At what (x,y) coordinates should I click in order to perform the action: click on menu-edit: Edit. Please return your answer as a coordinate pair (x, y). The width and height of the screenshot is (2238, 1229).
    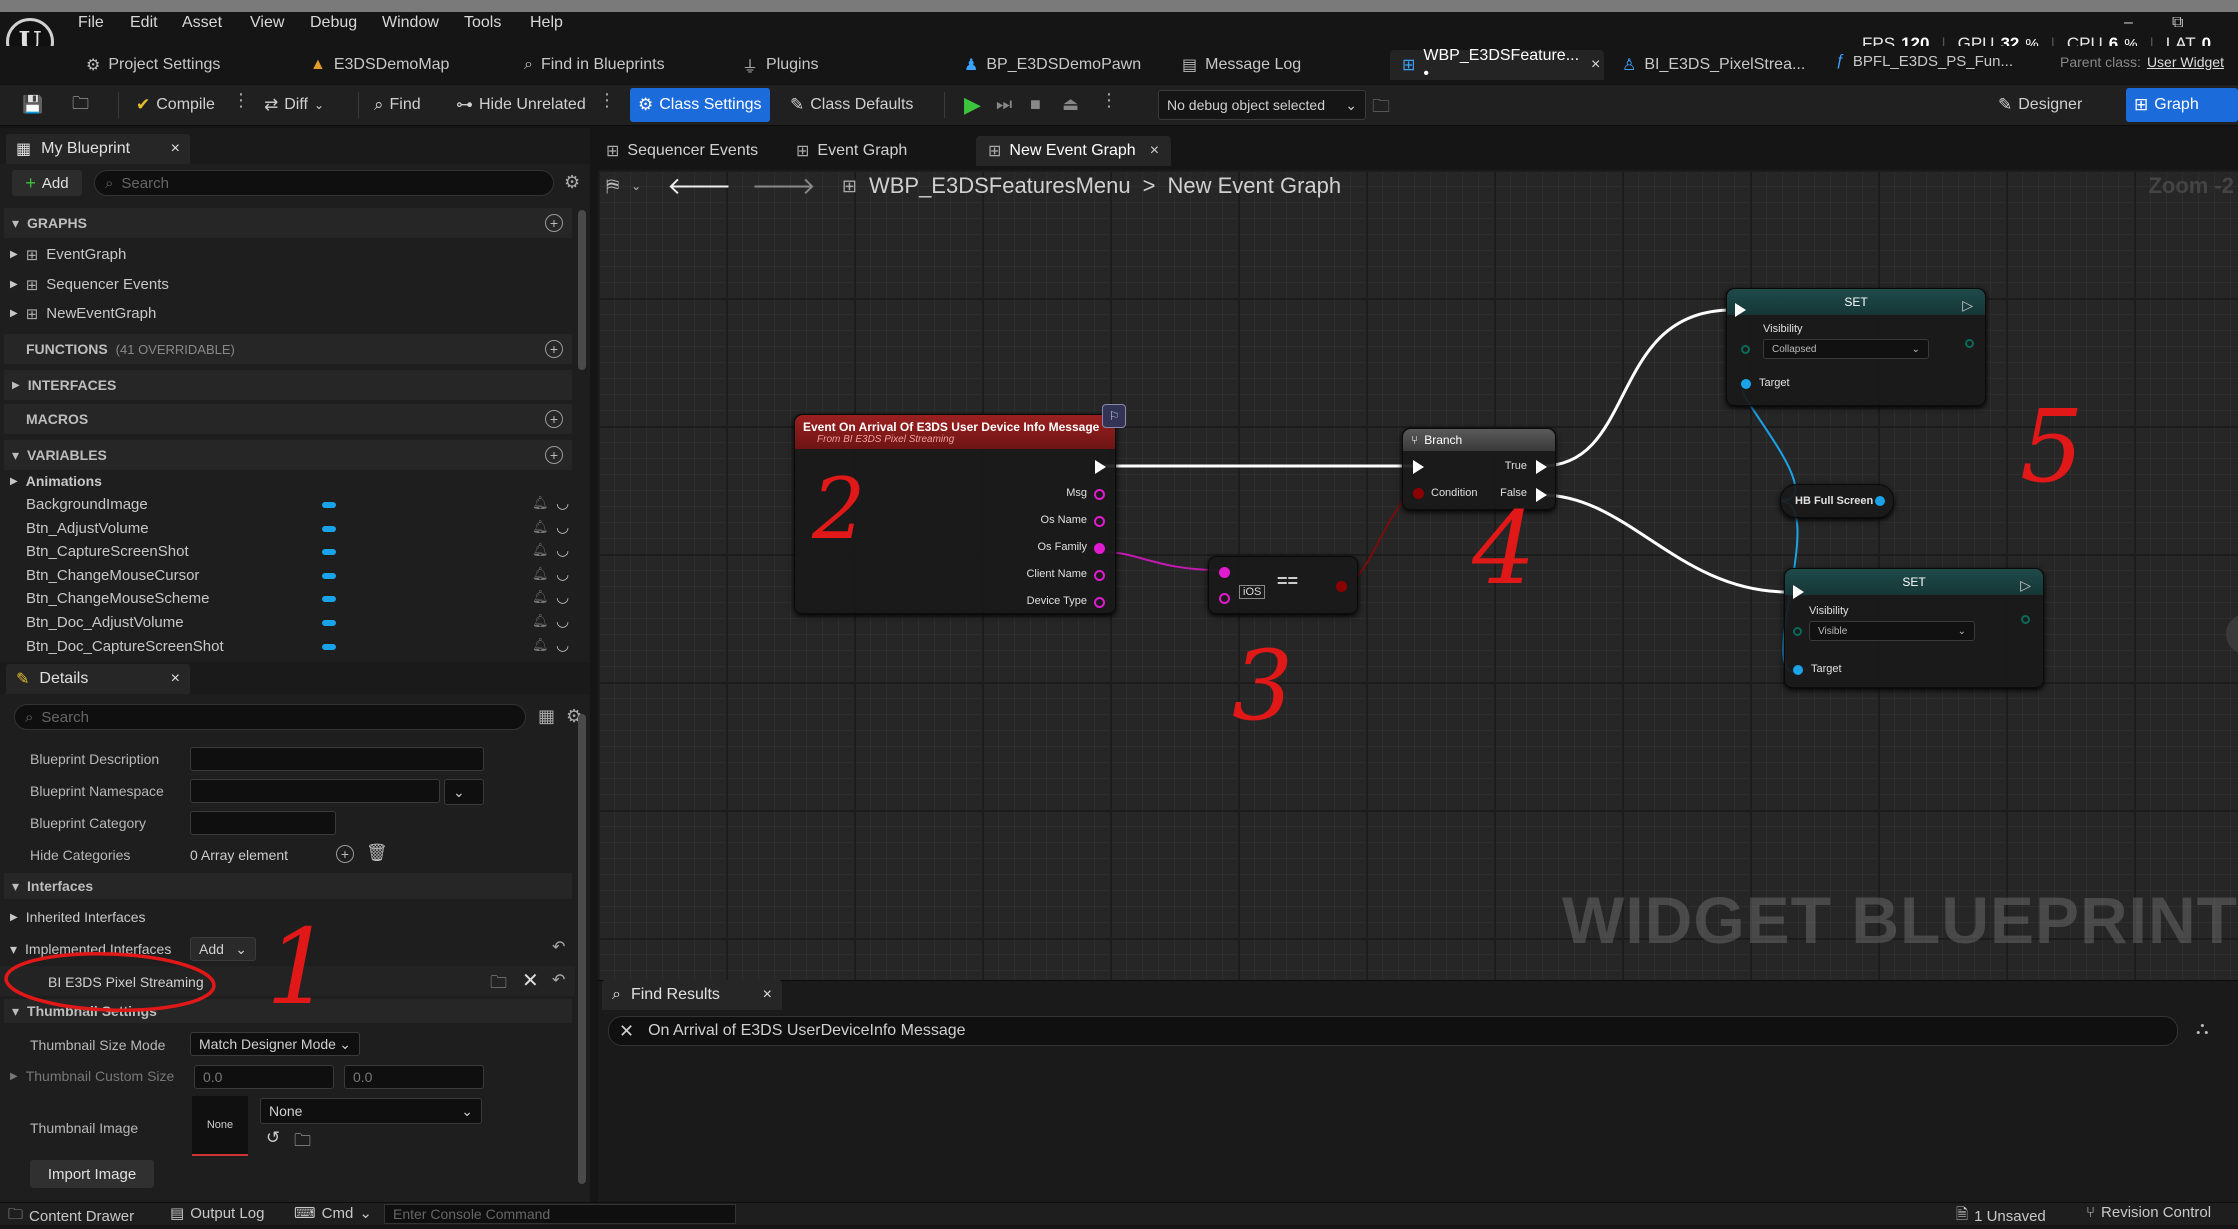
    Looking at the image, I should click on (144, 23).